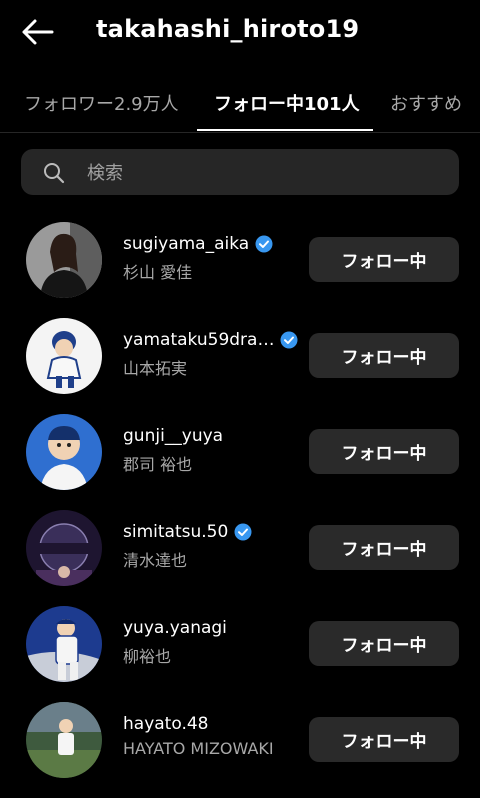 This screenshot has height=798, width=480. What do you see at coordinates (240, 366) in the screenshot?
I see `list-item: yamataku59dra… 山本拓実 フォロー中` at bounding box center [240, 366].